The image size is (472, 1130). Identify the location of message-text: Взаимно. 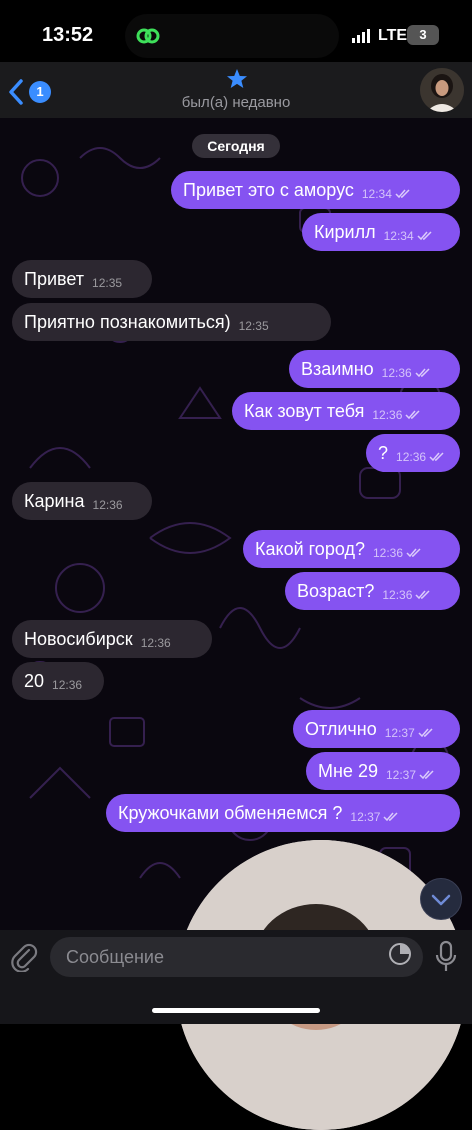
(337, 368).